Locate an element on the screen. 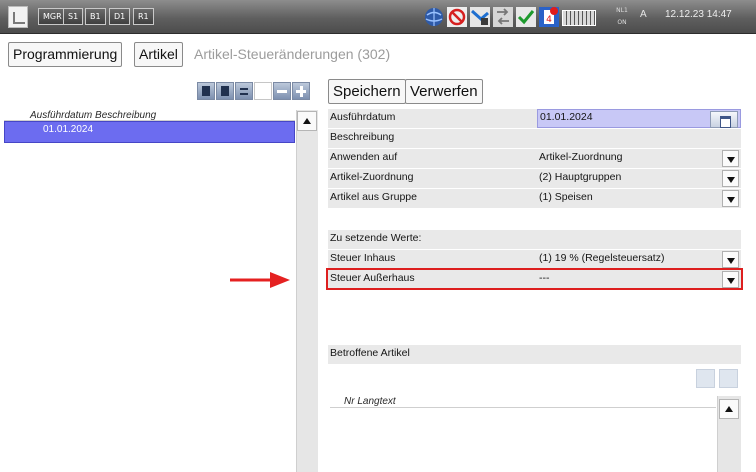 This screenshot has width=756, height=472. move-down-icon is located at coordinates (206, 91).